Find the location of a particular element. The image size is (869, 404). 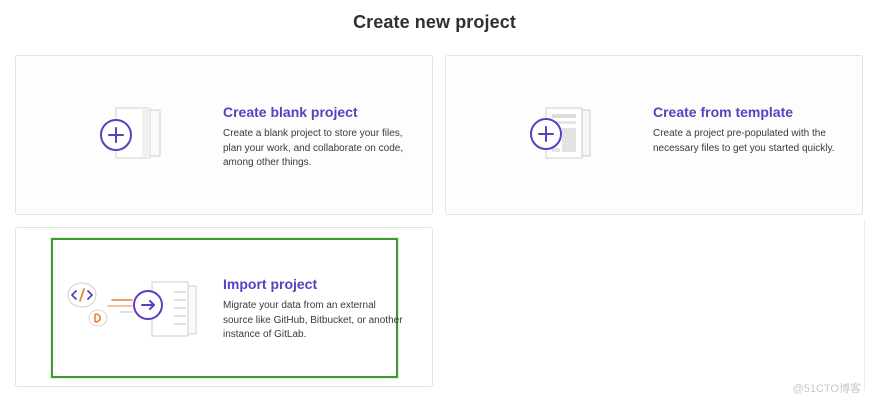

import-project-illustration is located at coordinates (132, 309).